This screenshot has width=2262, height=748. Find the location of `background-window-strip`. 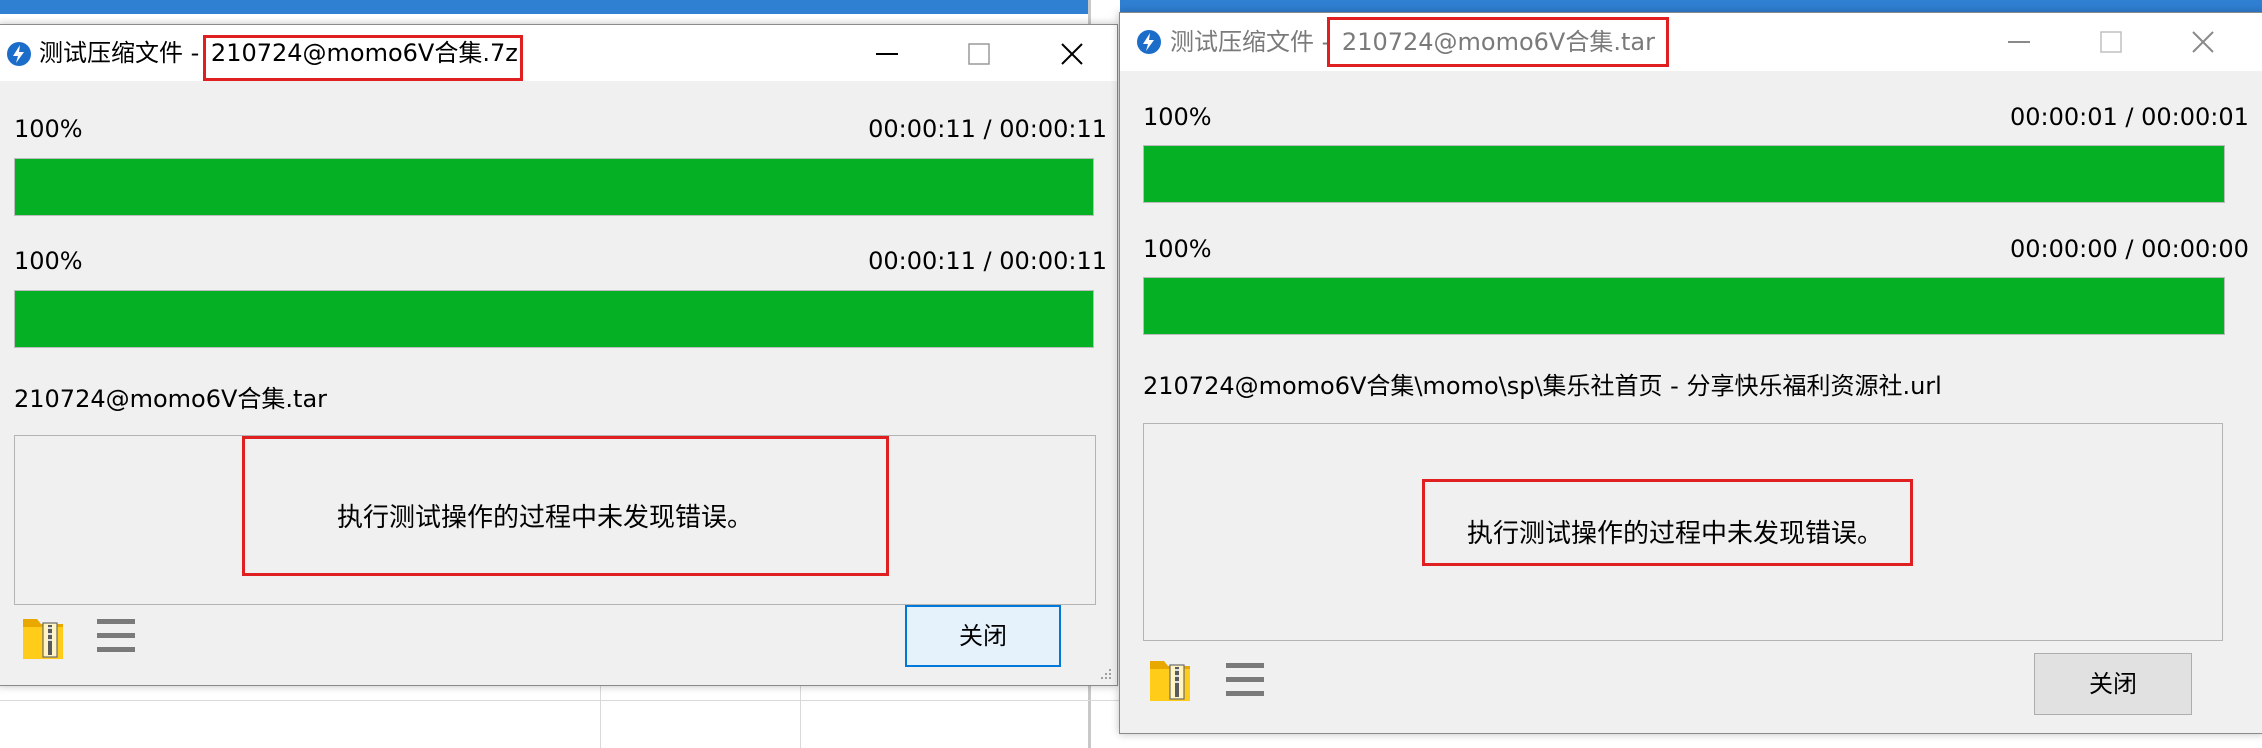

background-window-strip is located at coordinates (545, 7).